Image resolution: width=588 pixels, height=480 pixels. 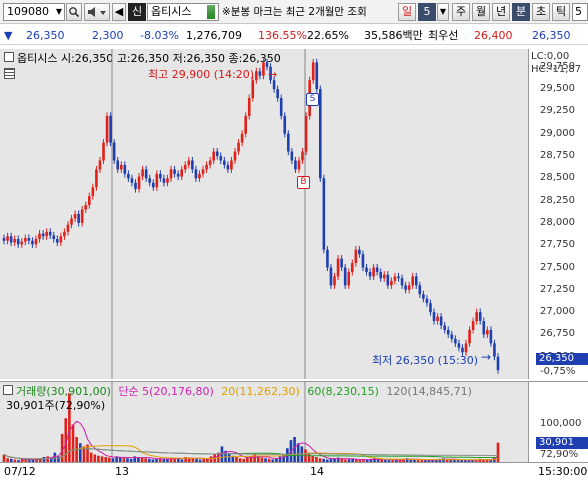 What do you see at coordinates (183, 12) in the screenshot?
I see `stock-name-field: 옵티시스` at bounding box center [183, 12].